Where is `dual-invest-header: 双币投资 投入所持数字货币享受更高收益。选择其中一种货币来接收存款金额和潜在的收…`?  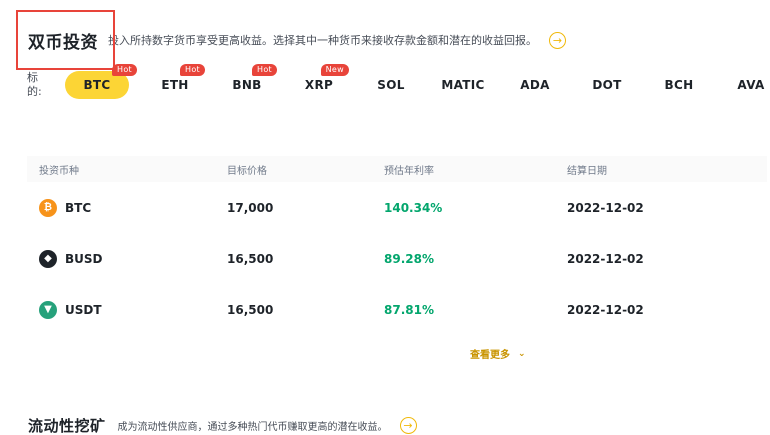
dual-invest-header: 双币投资 投入所持数字货币享受更高收益。选择其中一种货币来接收存款金额和潜在的收… is located at coordinates (297, 40).